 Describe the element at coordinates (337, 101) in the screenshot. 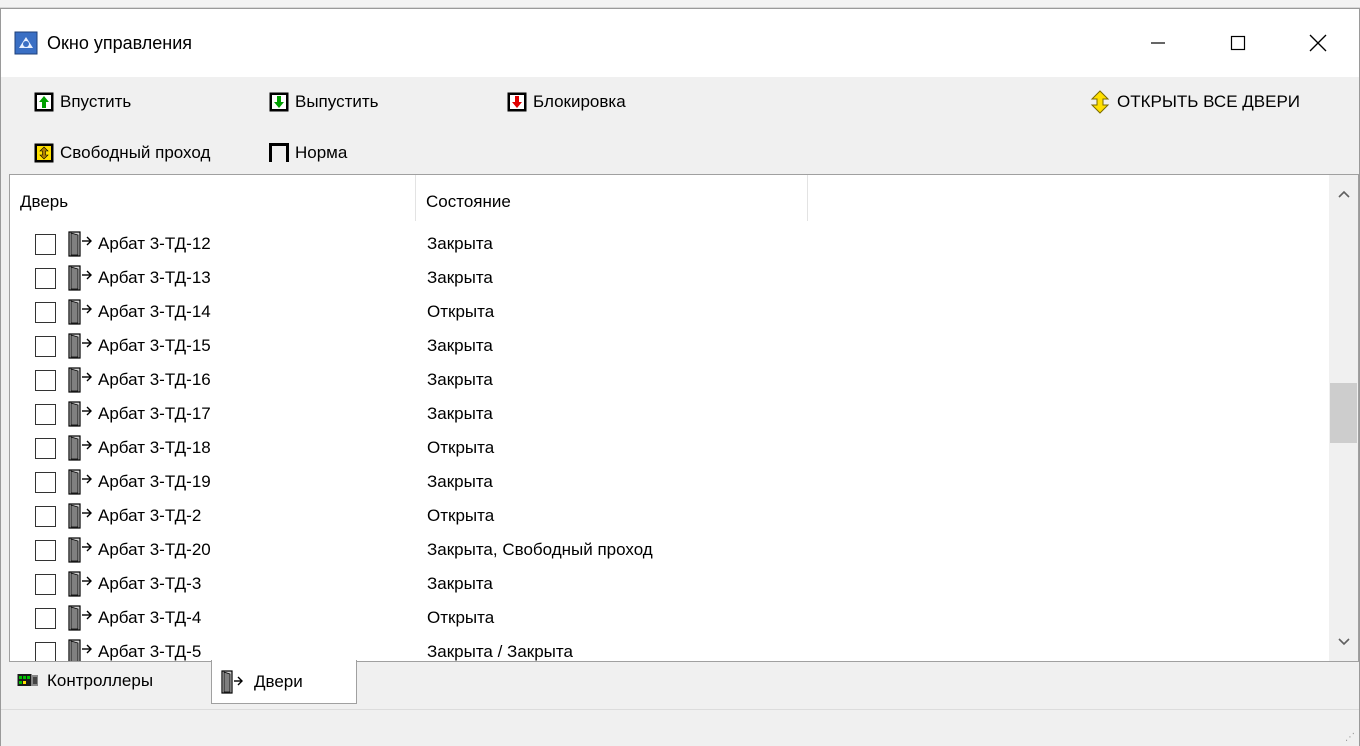

I see `let-out-label: Выпустить` at that location.